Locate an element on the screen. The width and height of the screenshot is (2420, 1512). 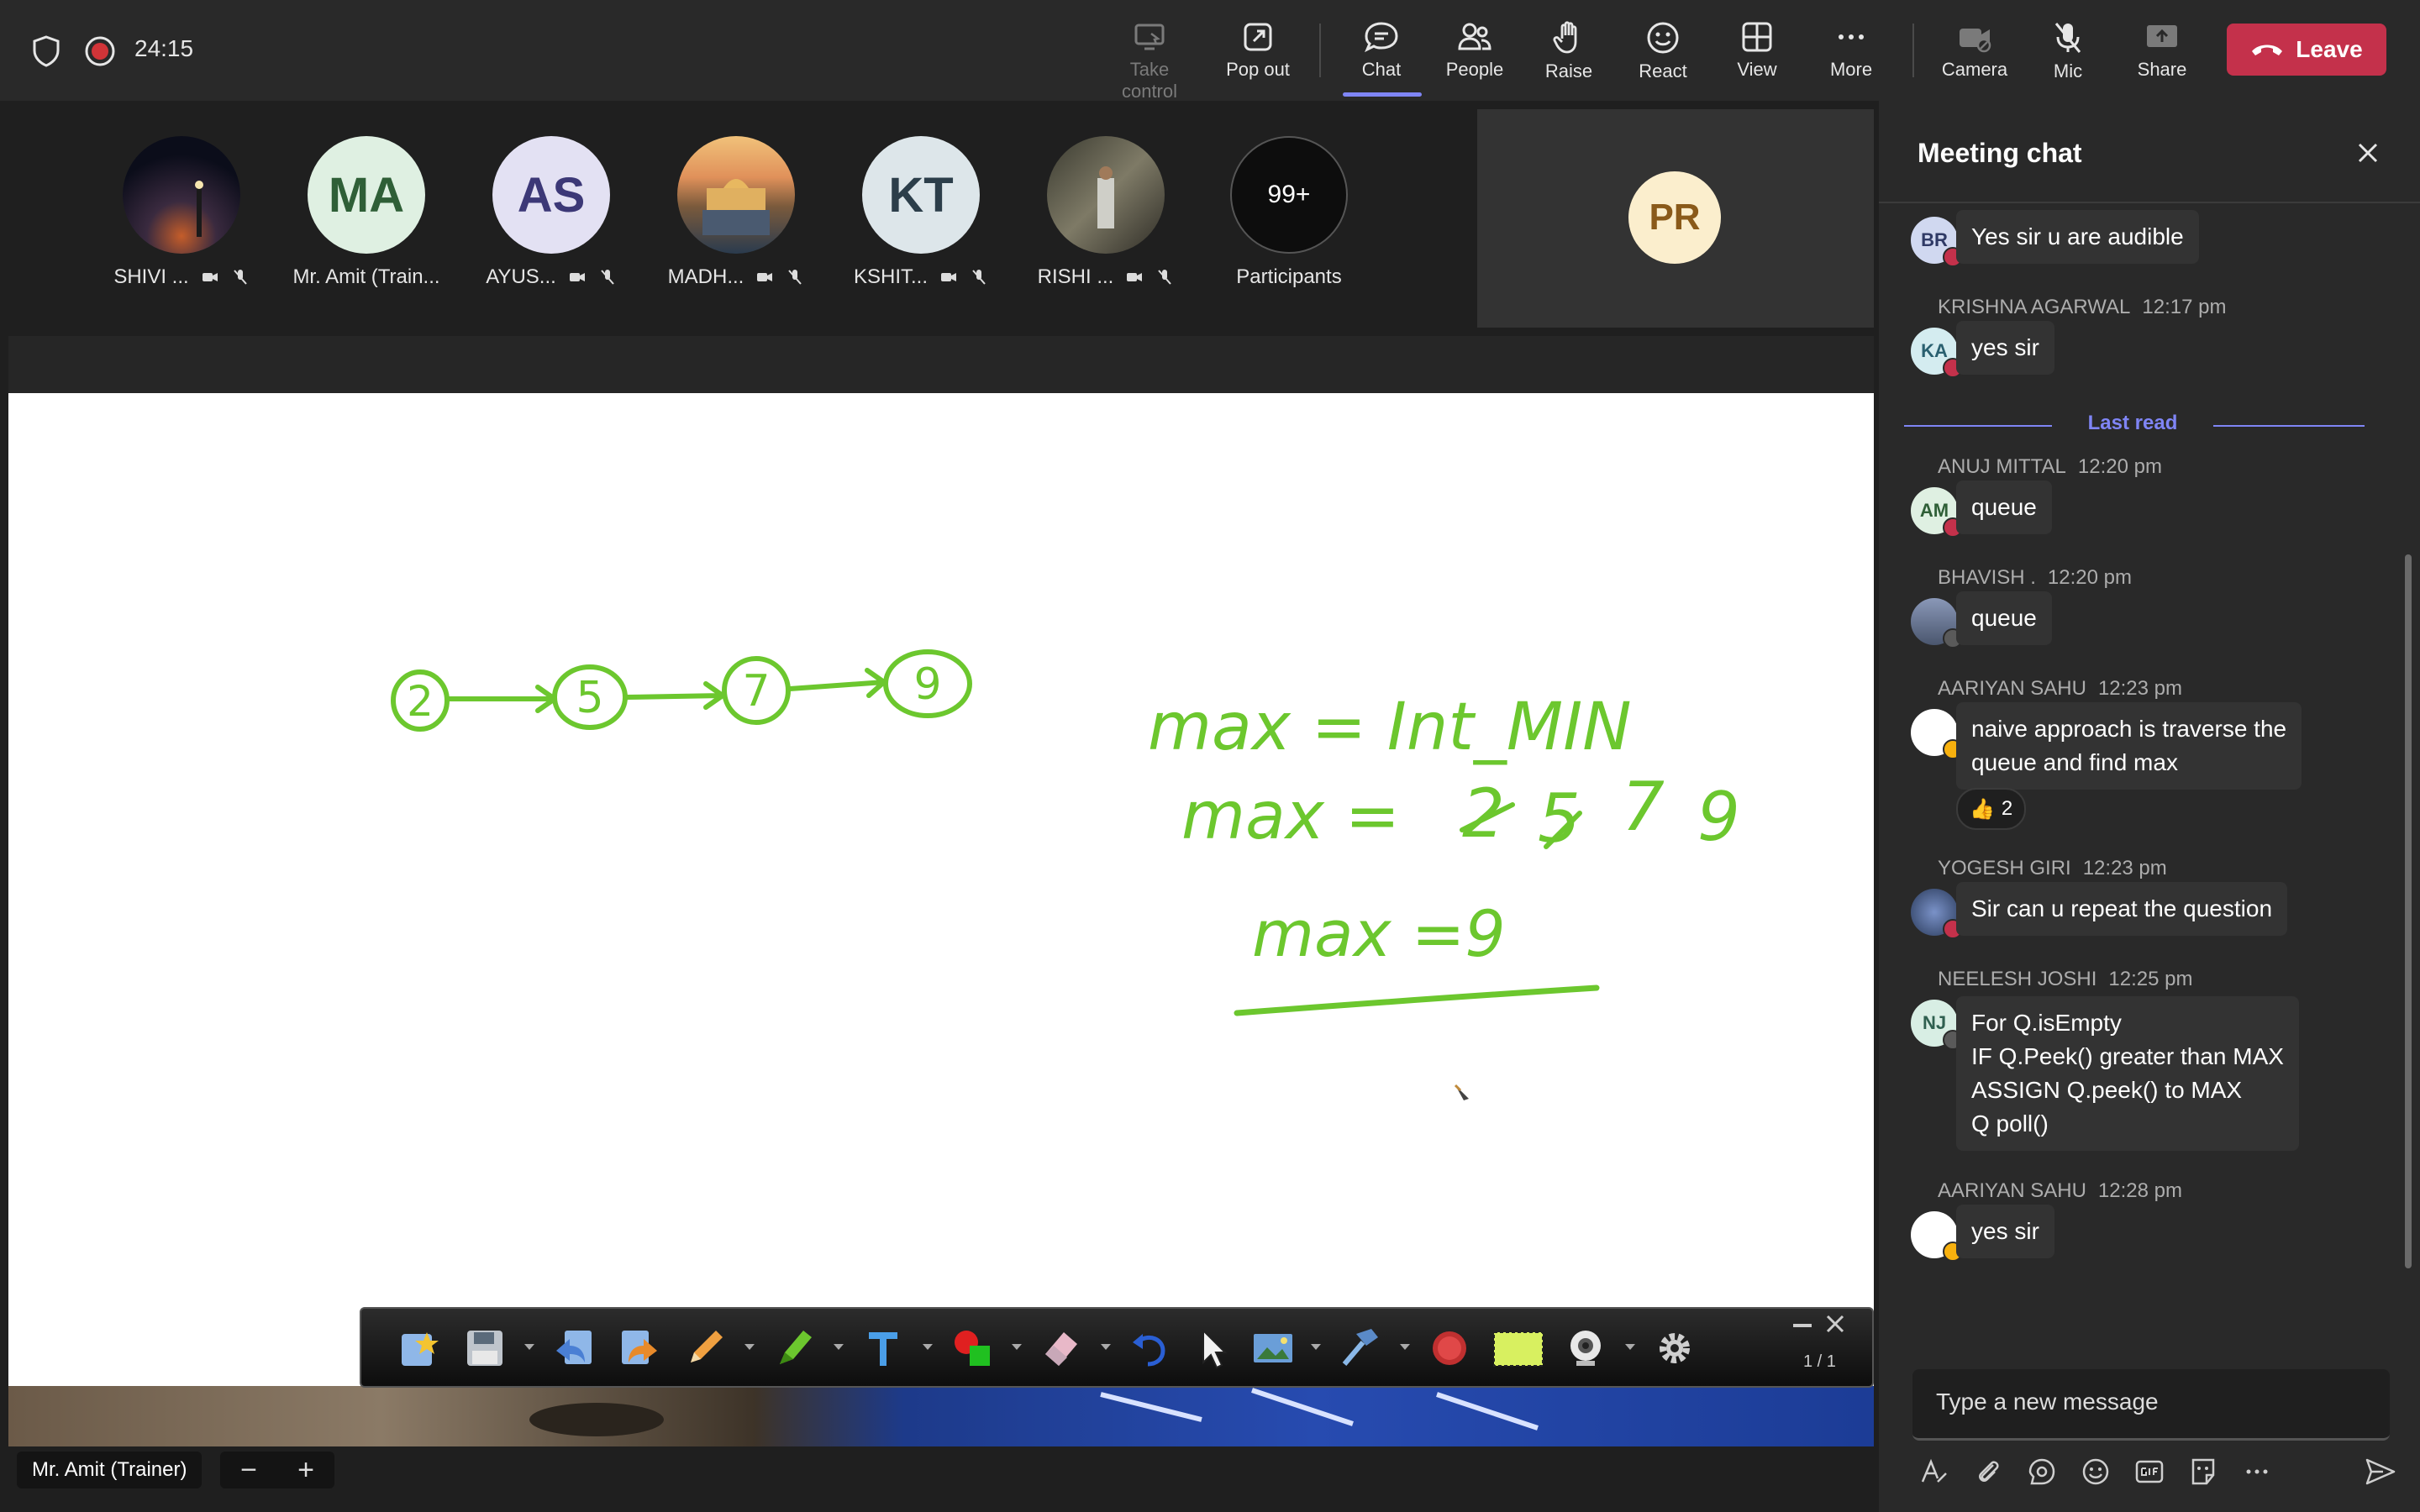
more-button: More is located at coordinates (1851, 53).